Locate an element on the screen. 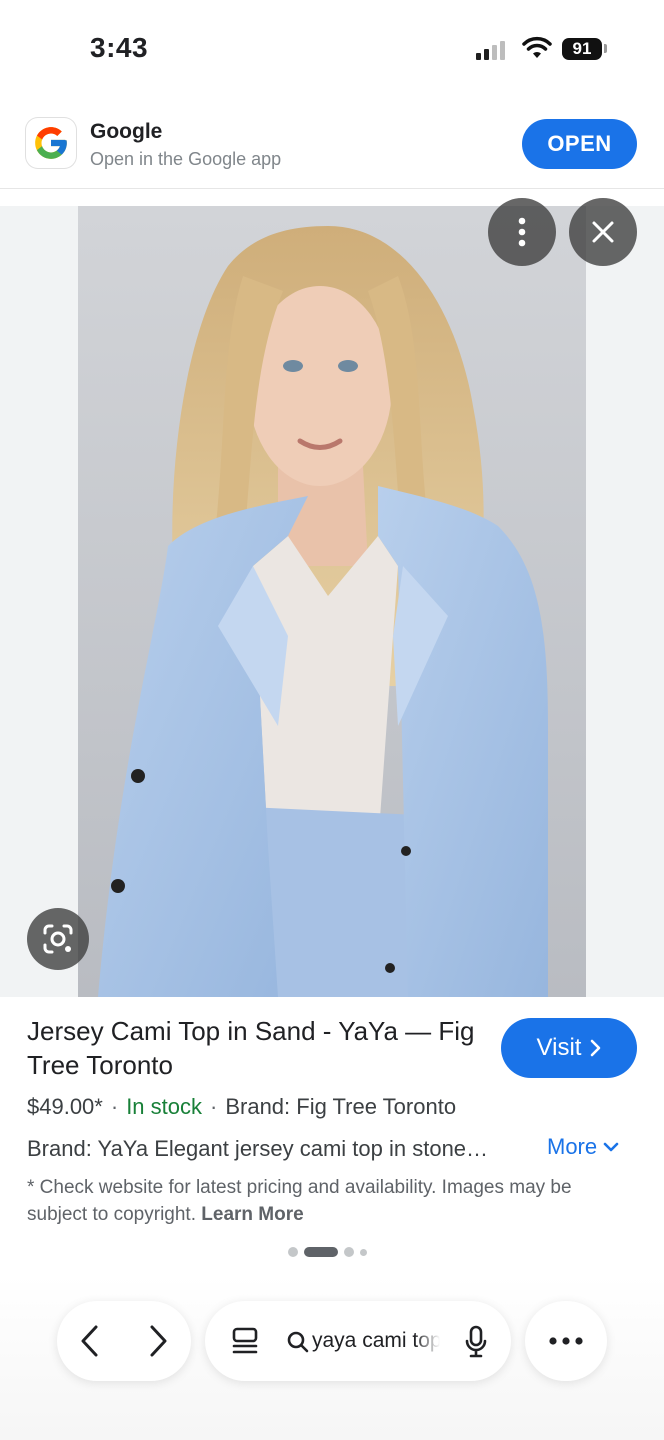 The height and width of the screenshot is (1440, 664). more-button: More is located at coordinates (583, 1147).